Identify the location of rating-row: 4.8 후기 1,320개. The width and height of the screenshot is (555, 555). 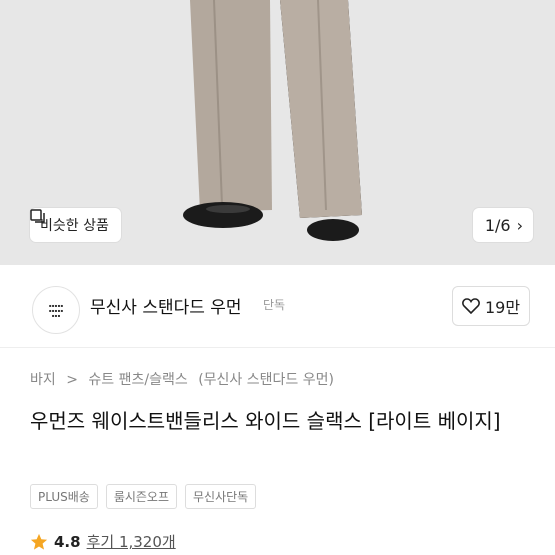
(103, 541).